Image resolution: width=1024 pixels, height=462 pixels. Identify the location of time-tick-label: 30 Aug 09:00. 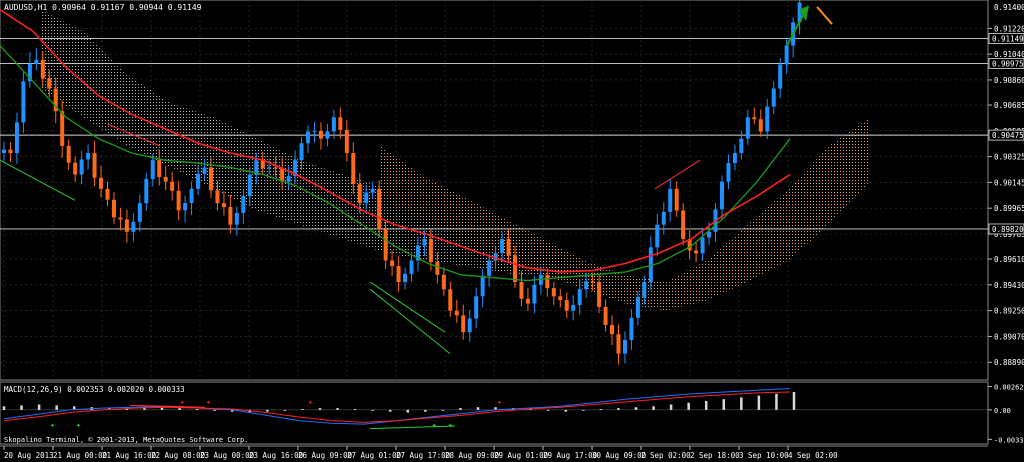
(619, 455).